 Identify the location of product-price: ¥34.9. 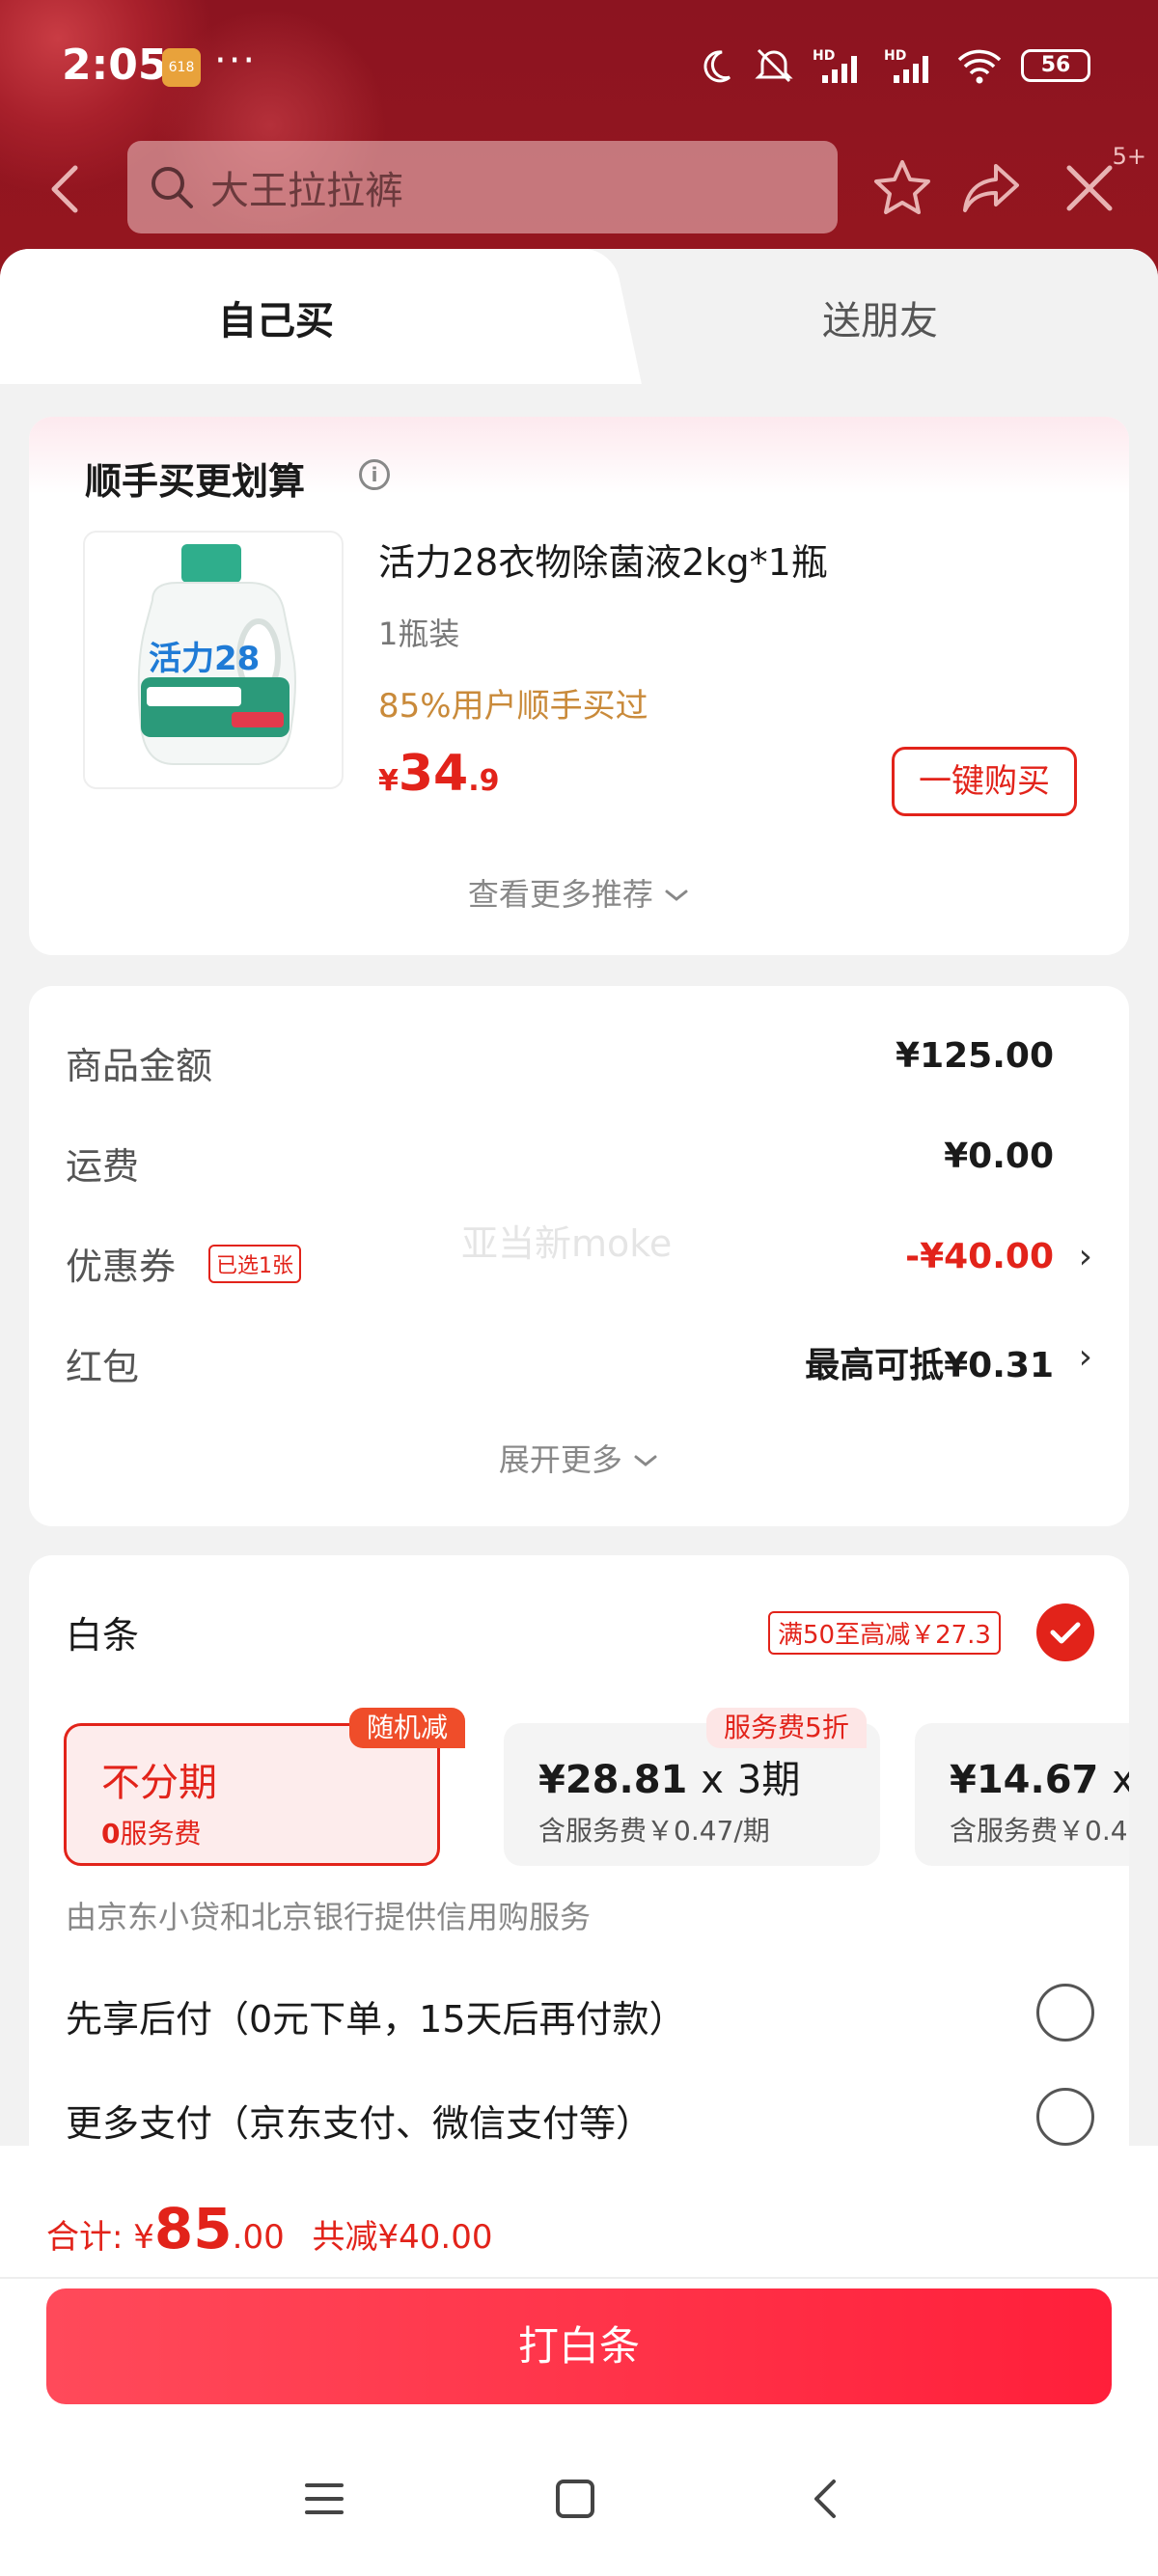
(439, 774).